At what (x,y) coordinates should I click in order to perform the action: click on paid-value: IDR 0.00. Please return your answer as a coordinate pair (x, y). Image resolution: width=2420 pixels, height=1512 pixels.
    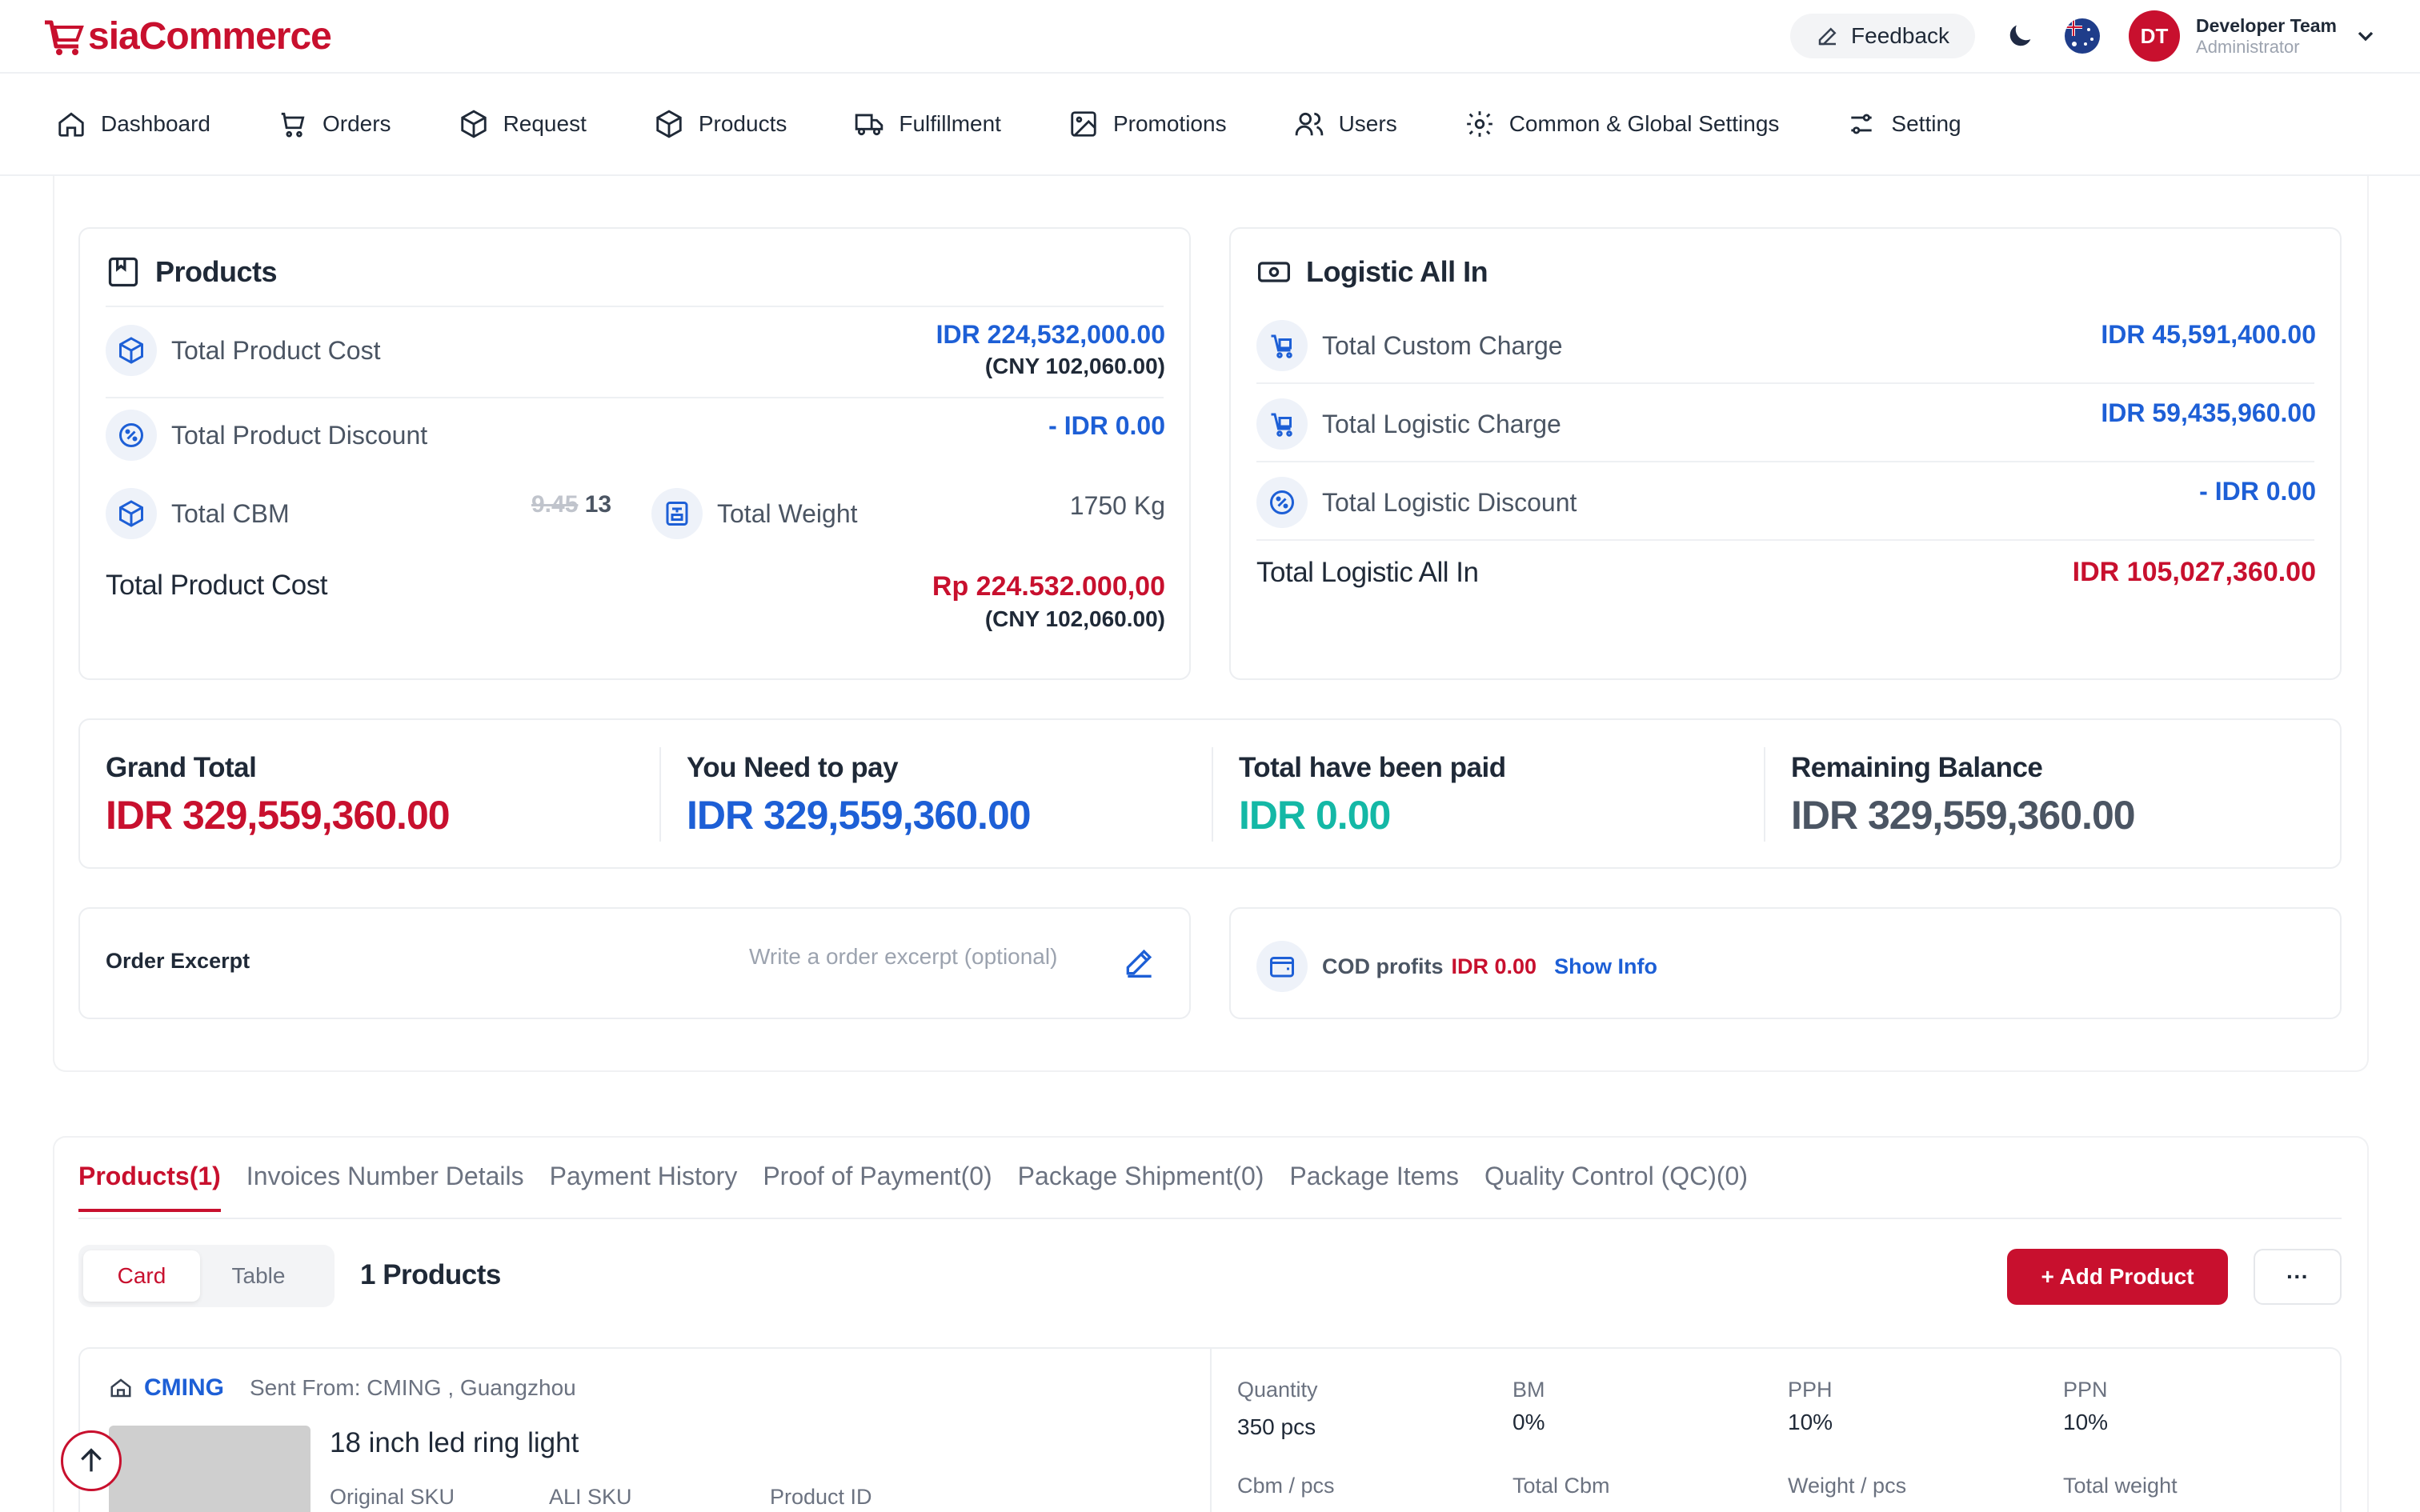
    Looking at the image, I should click on (1315, 815).